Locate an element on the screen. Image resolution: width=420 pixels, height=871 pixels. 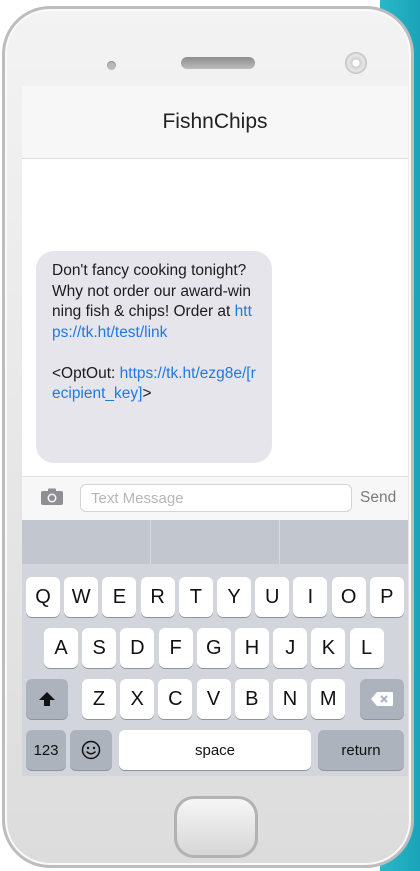
key-z: Z is located at coordinates (99, 699).